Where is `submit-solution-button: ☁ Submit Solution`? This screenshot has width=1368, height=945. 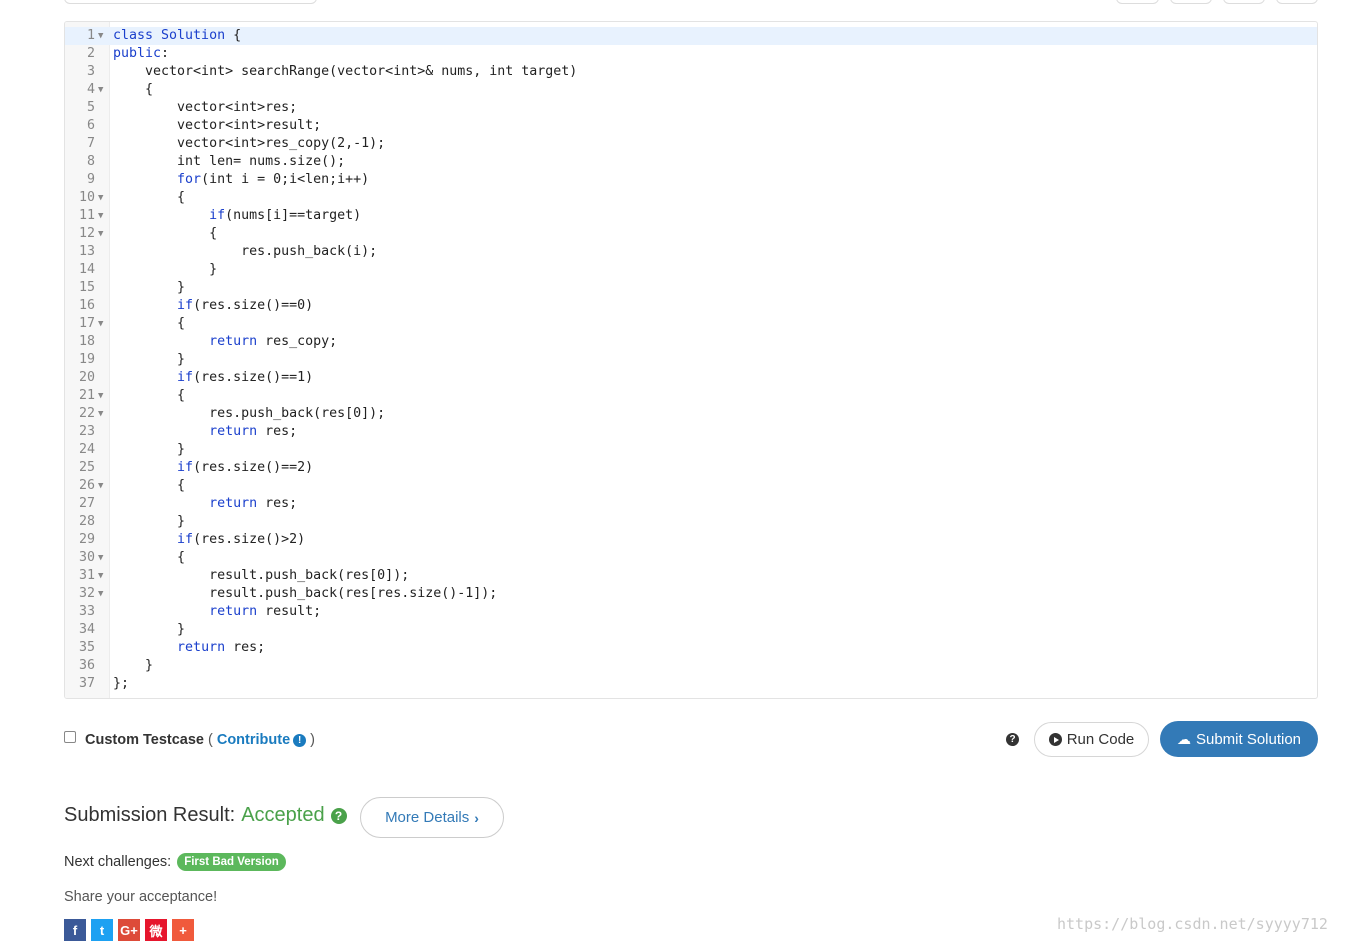 submit-solution-button: ☁ Submit Solution is located at coordinates (1239, 739).